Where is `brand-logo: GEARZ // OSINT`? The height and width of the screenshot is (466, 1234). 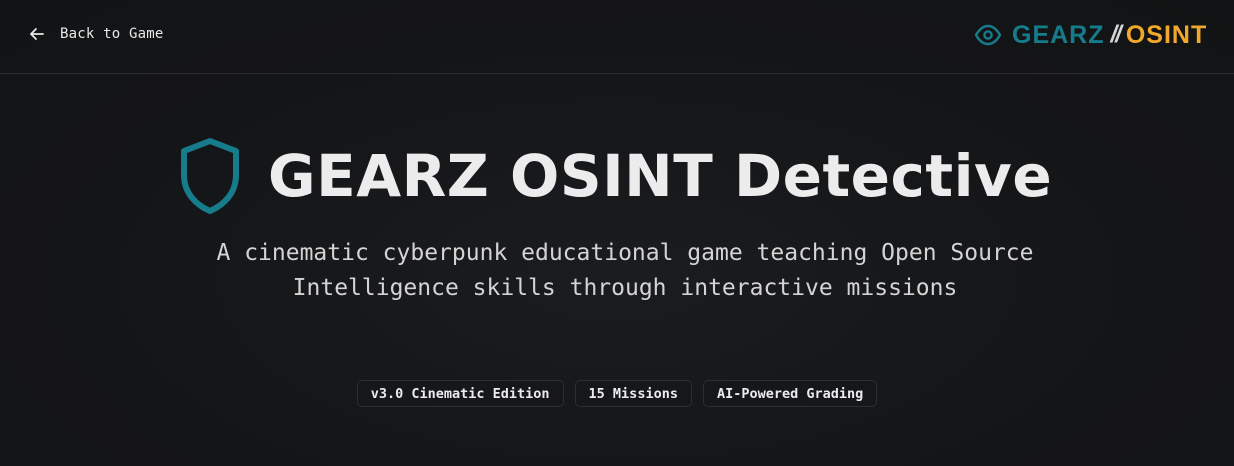
brand-logo: GEARZ // OSINT is located at coordinates (1104, 35).